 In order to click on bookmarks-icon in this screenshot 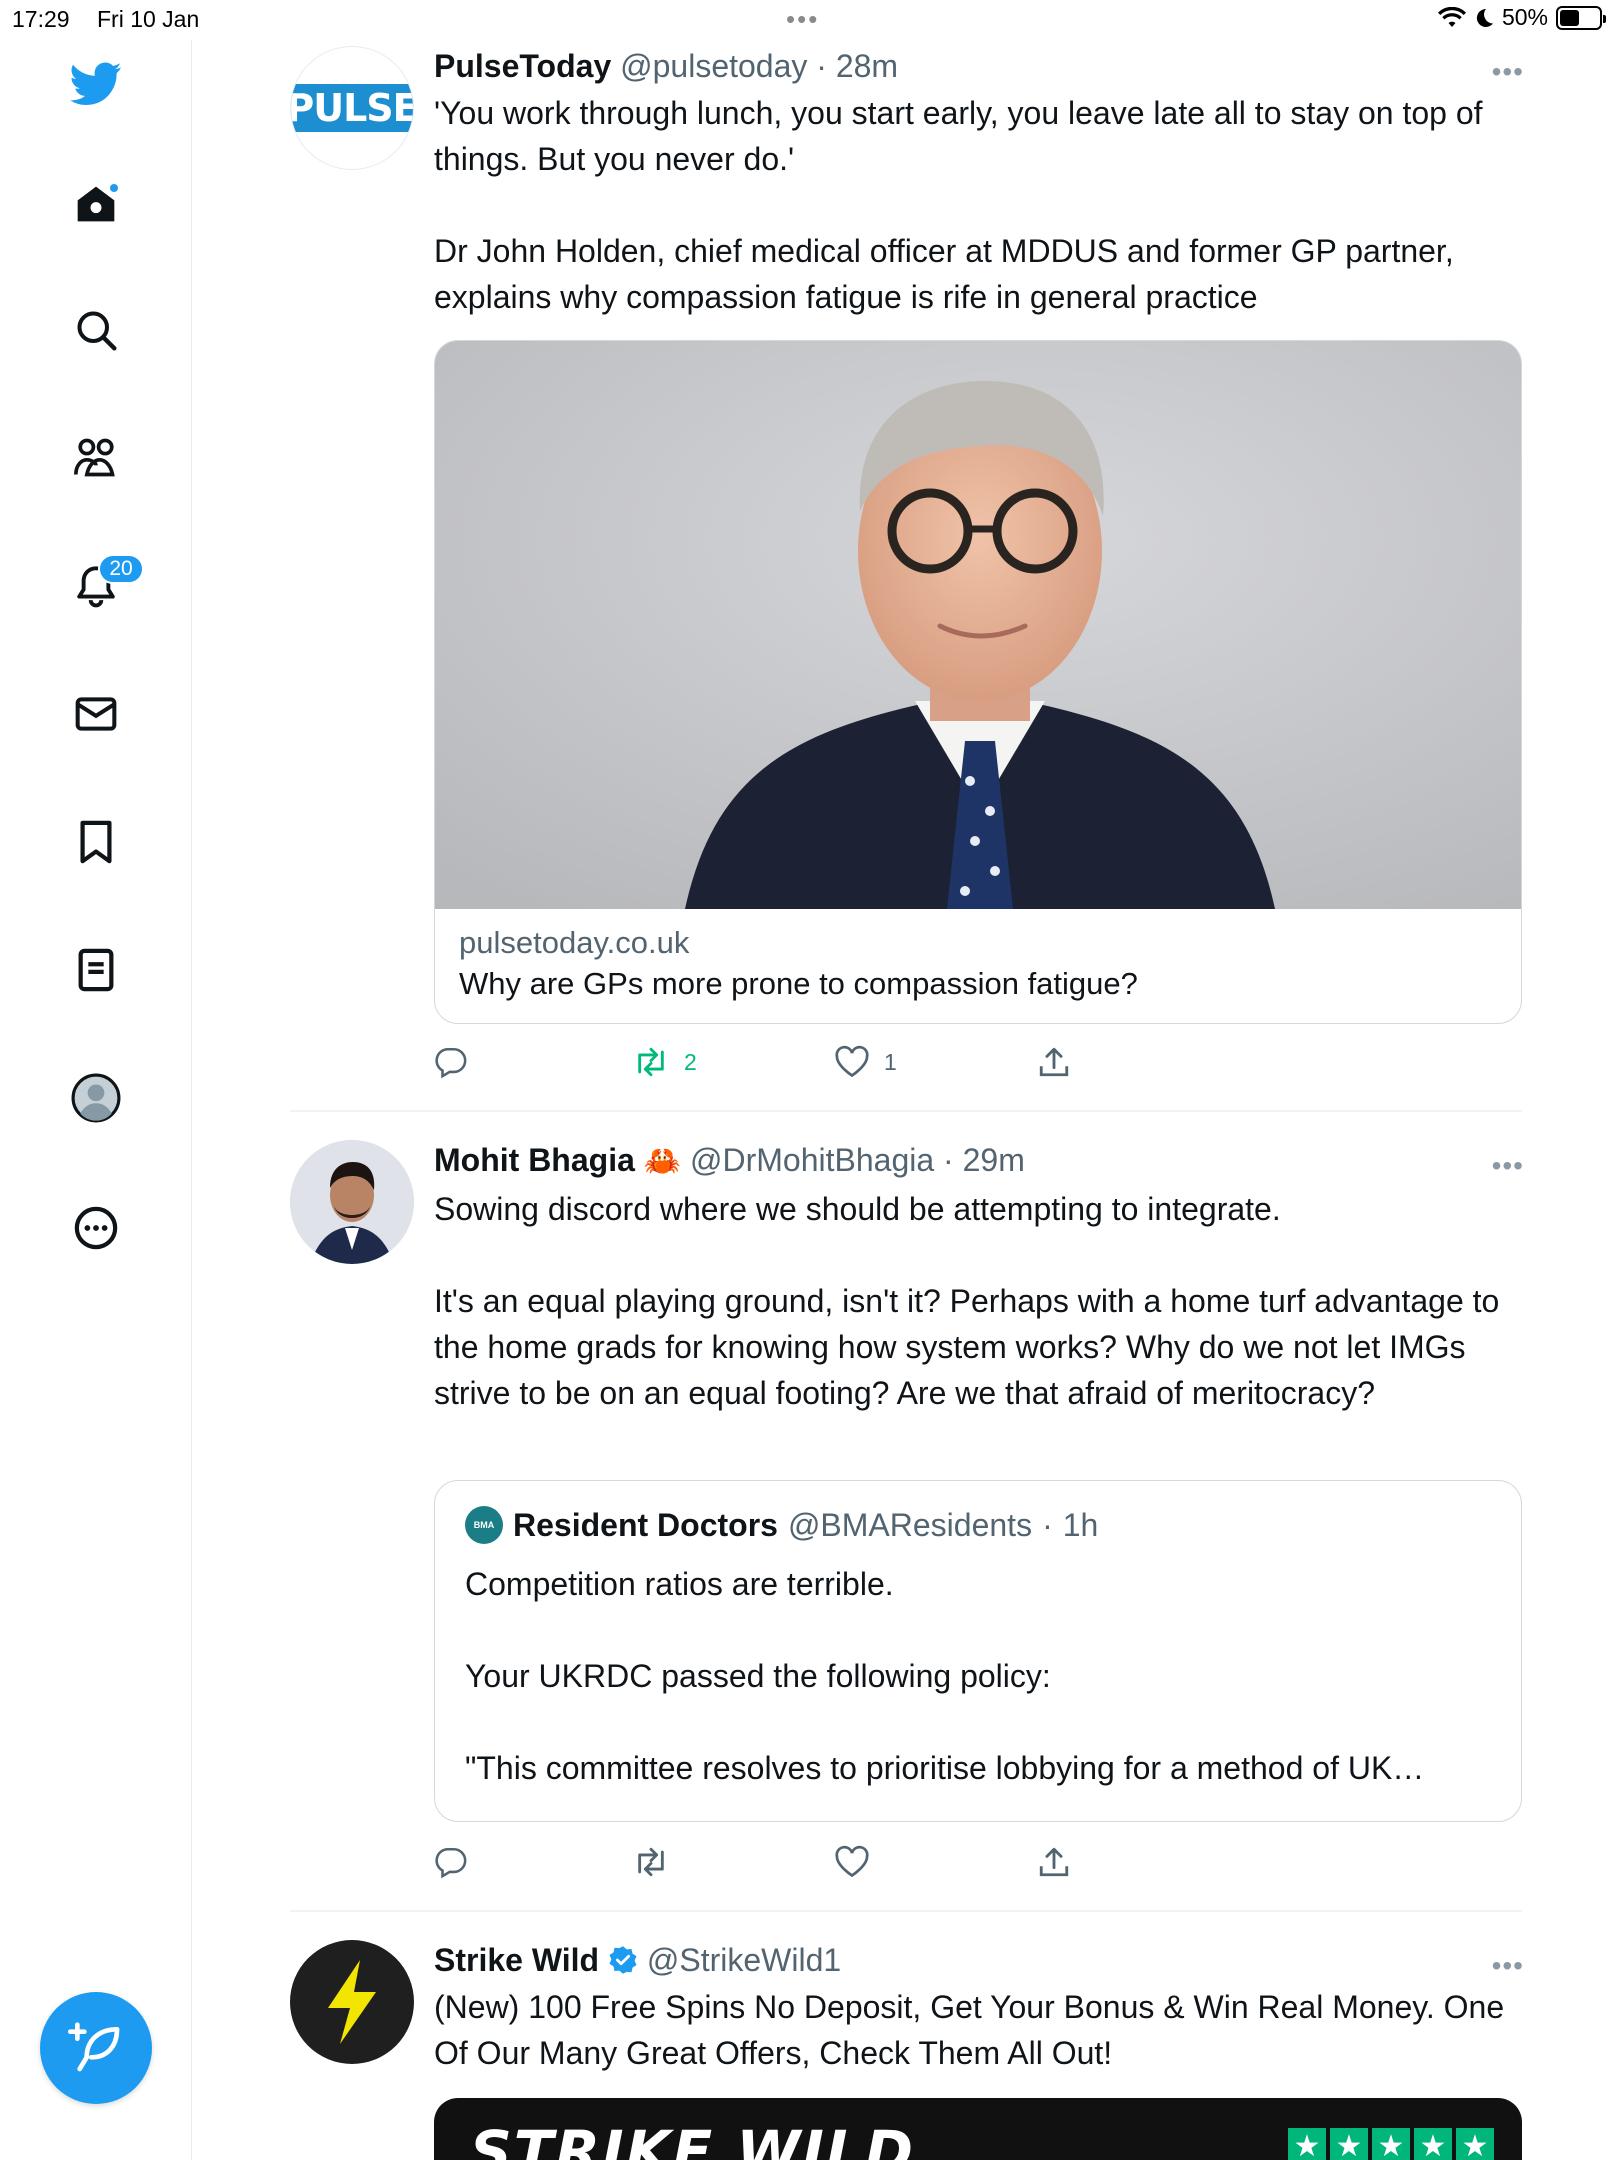, I will do `click(96, 842)`.